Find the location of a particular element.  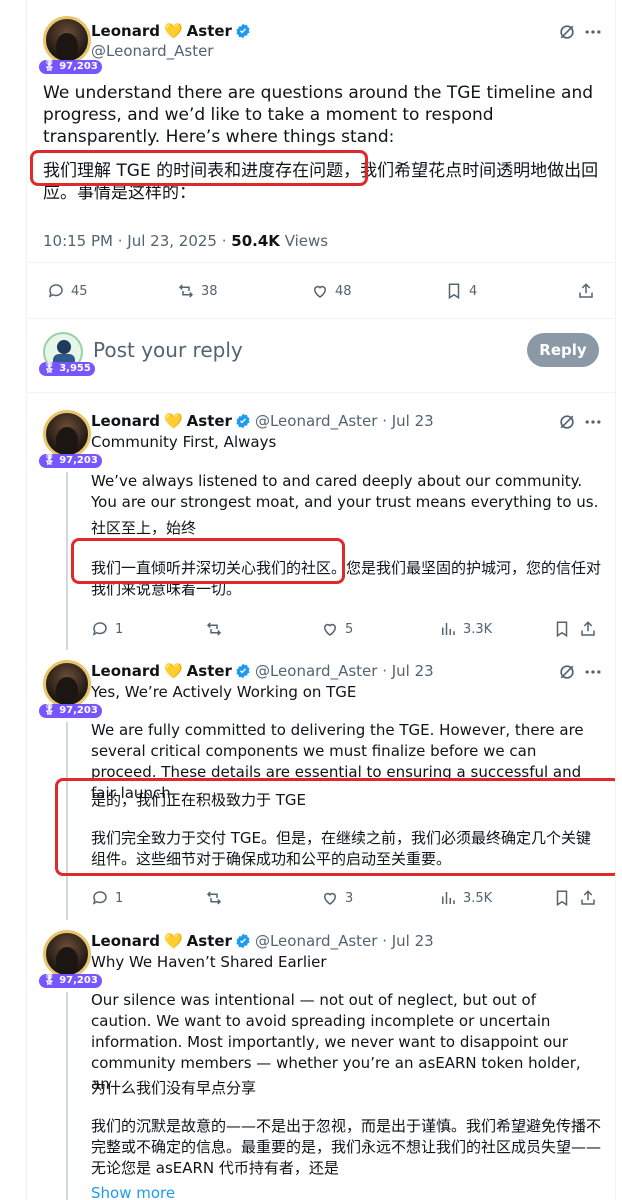

like-action: 5 is located at coordinates (337, 629).